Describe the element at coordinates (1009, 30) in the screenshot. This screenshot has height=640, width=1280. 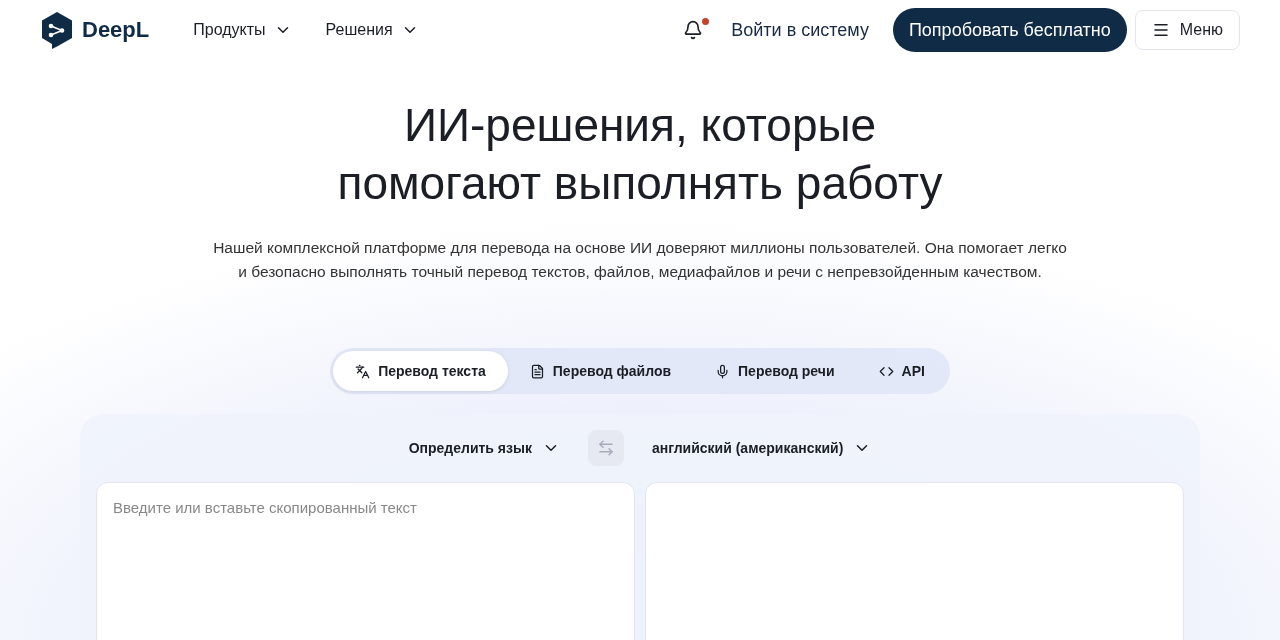
I see `try-free-button: Попробовать бесплатно` at that location.